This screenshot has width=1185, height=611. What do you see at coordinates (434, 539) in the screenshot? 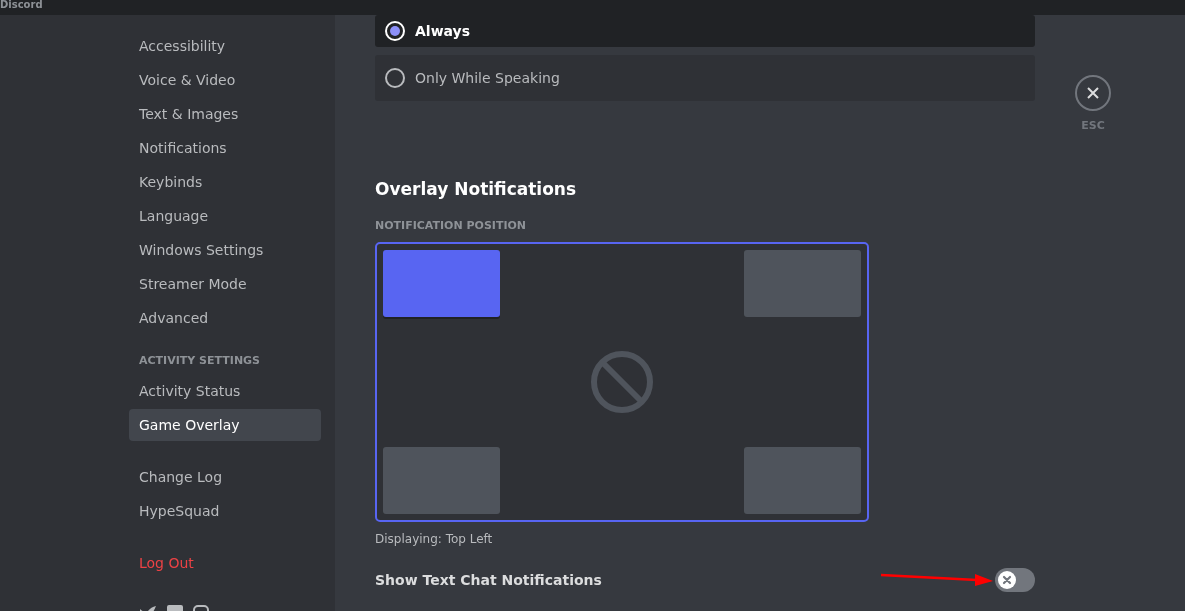
I see `status-text: Displaying: Top Left` at bounding box center [434, 539].